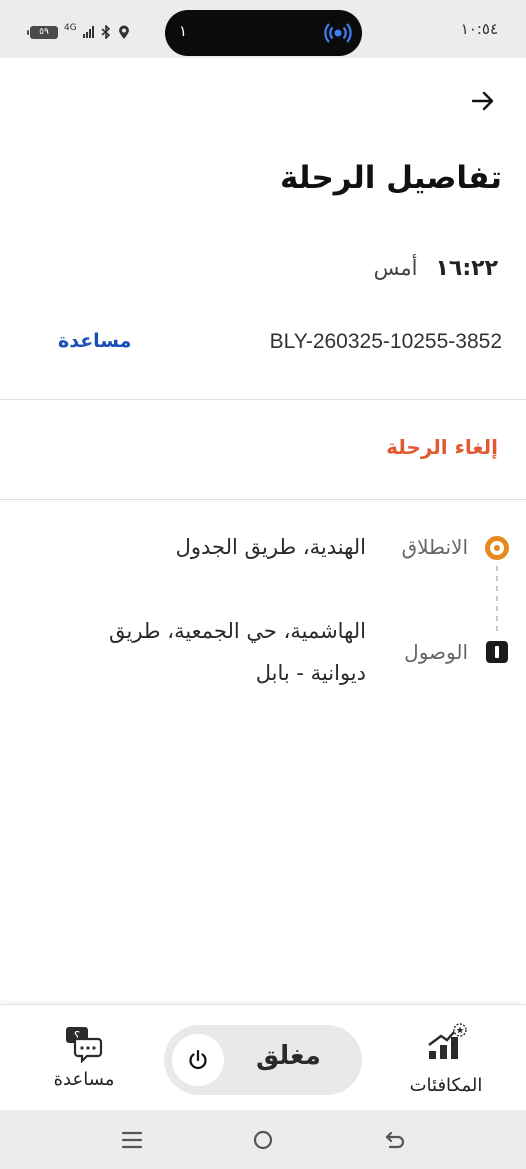 This screenshot has width=526, height=1169. Describe the element at coordinates (88, 32) in the screenshot. I see `signal-icon` at that location.